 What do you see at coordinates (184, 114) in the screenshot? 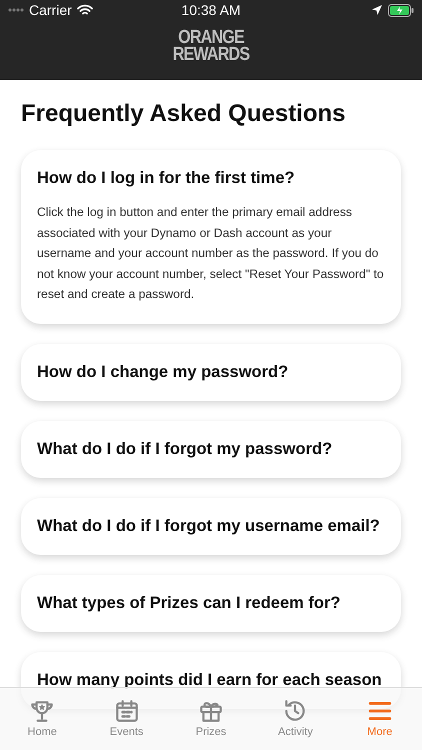
I see `page-title: Frequently Asked Questions` at bounding box center [184, 114].